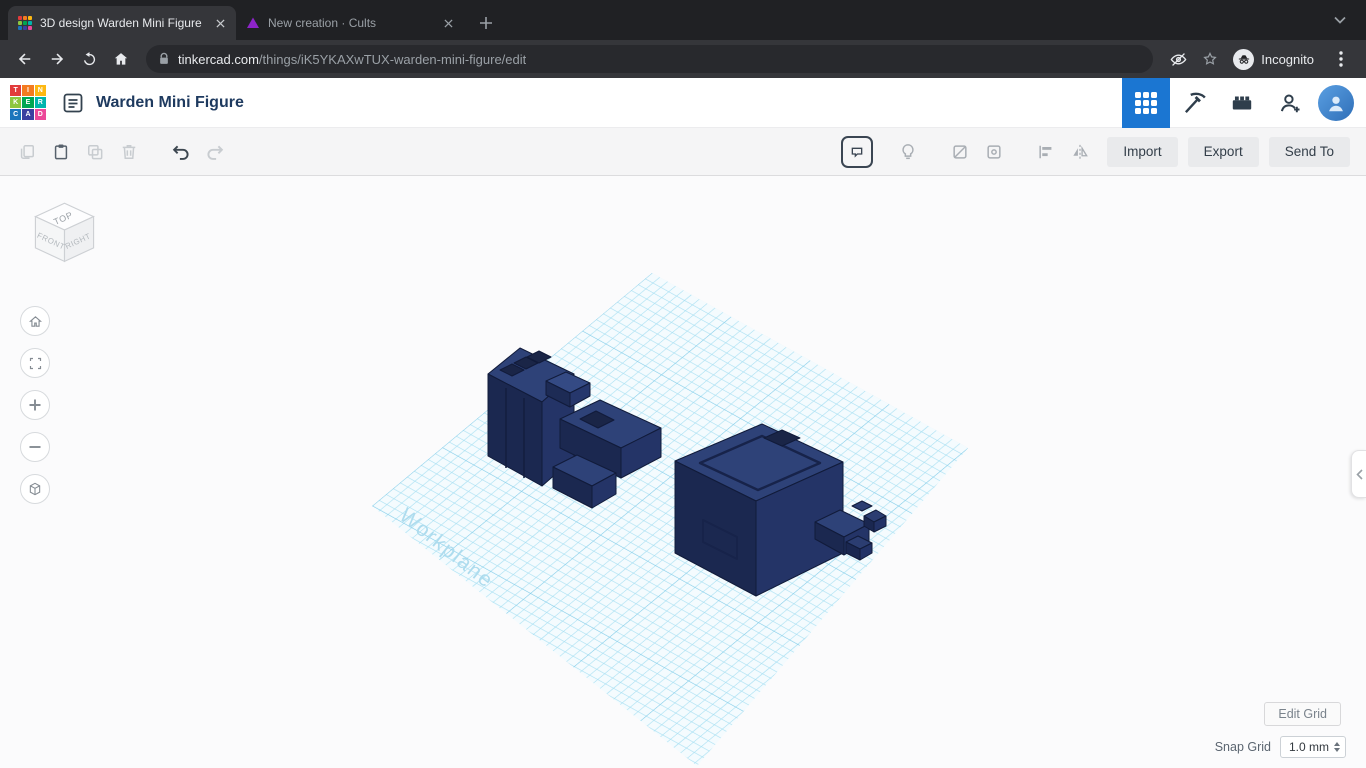 The width and height of the screenshot is (1366, 768). I want to click on design-properties-icon, so click(73, 103).